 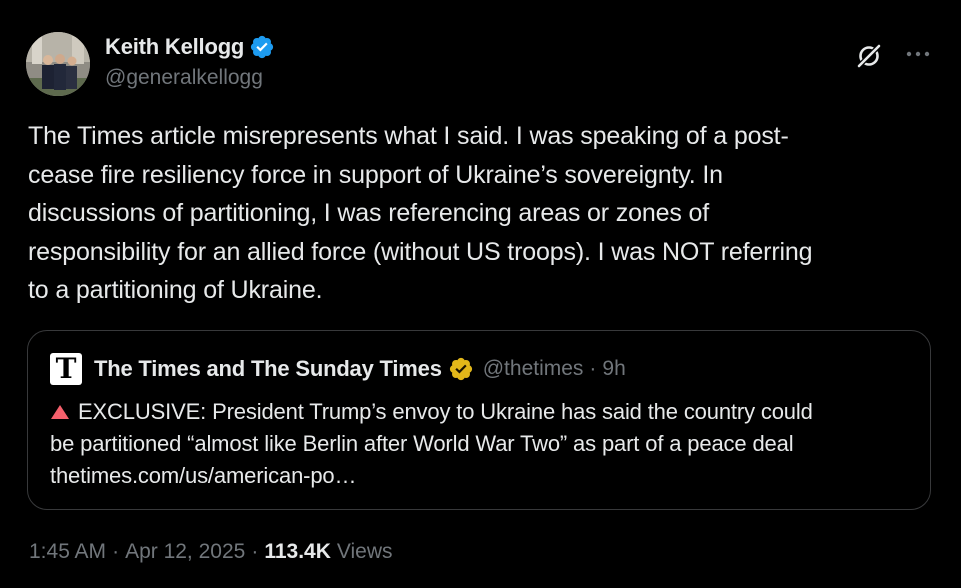 What do you see at coordinates (268, 369) in the screenshot?
I see `quoted-author-name: The Times and The Sunday Times` at bounding box center [268, 369].